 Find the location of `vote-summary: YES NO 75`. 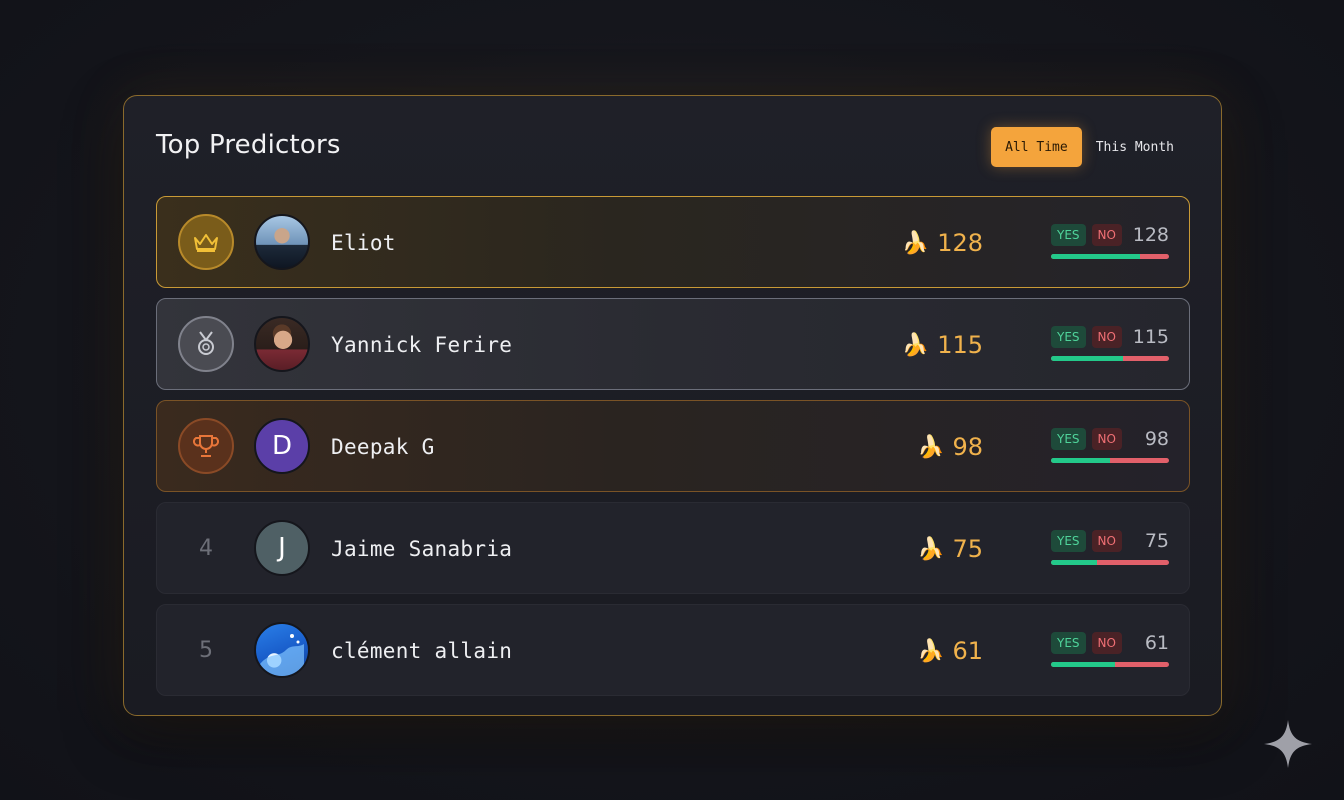

vote-summary: YES NO 75 is located at coordinates (1110, 547).